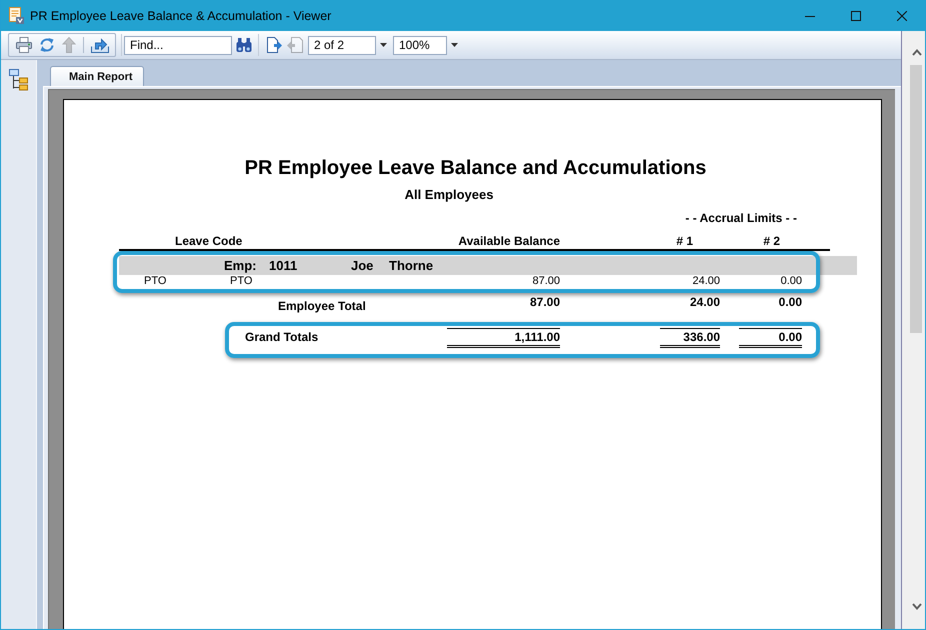  I want to click on limit-cell: 0.00, so click(791, 281).